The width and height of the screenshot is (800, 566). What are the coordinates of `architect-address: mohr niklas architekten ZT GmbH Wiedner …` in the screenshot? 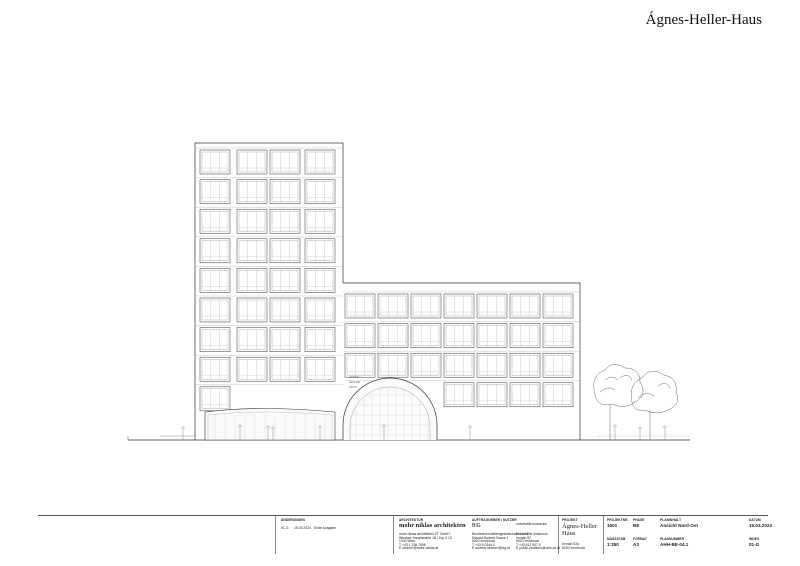 It's located at (425, 541).